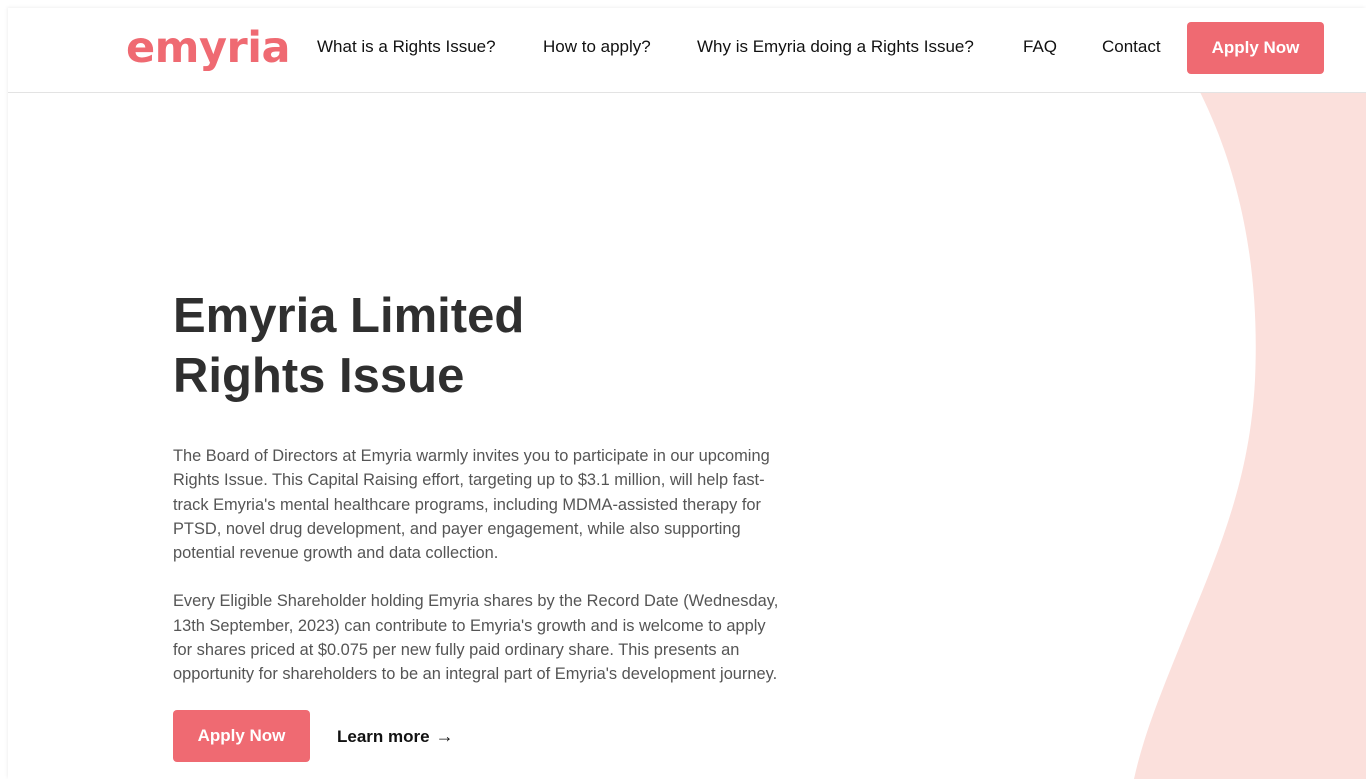  I want to click on nav-link-how-to-apply: How to apply?, so click(597, 47).